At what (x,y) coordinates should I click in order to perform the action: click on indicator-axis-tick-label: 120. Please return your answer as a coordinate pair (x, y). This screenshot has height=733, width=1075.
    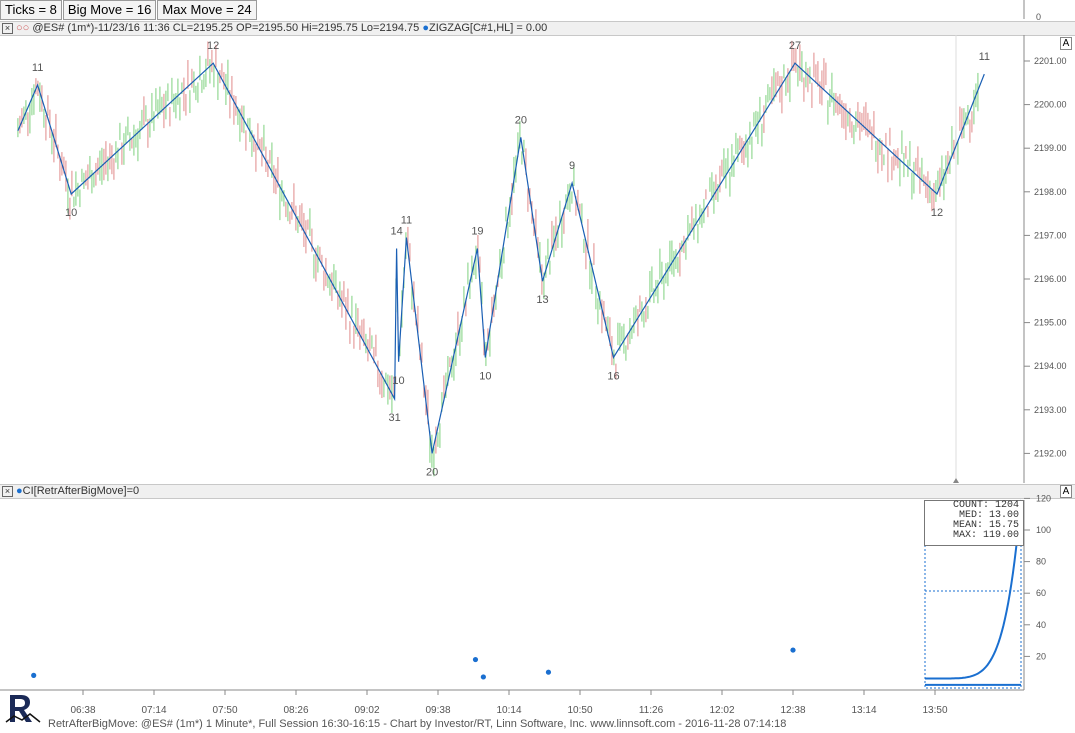
    Looking at the image, I should click on (1043, 498).